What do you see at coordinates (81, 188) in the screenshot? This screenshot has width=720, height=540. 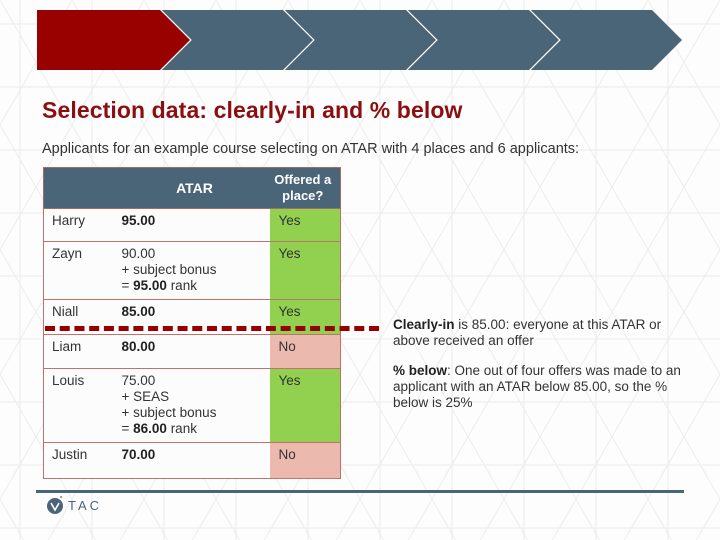 I see `header-name` at bounding box center [81, 188].